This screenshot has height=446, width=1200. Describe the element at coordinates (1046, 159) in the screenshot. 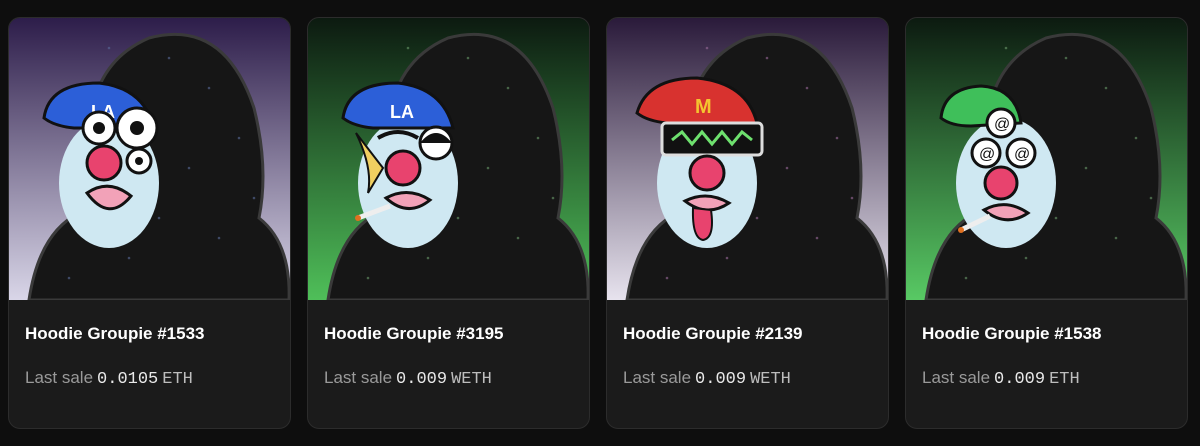

I see `nft-image: @ @ @` at that location.